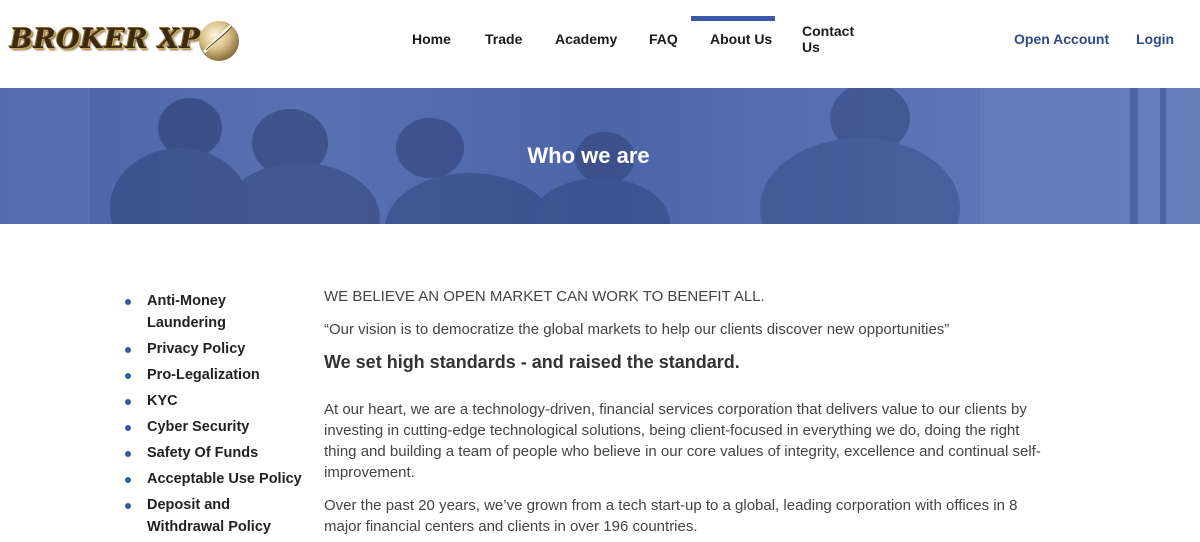  What do you see at coordinates (105, 39) in the screenshot?
I see `logo-text: BROKER XP` at bounding box center [105, 39].